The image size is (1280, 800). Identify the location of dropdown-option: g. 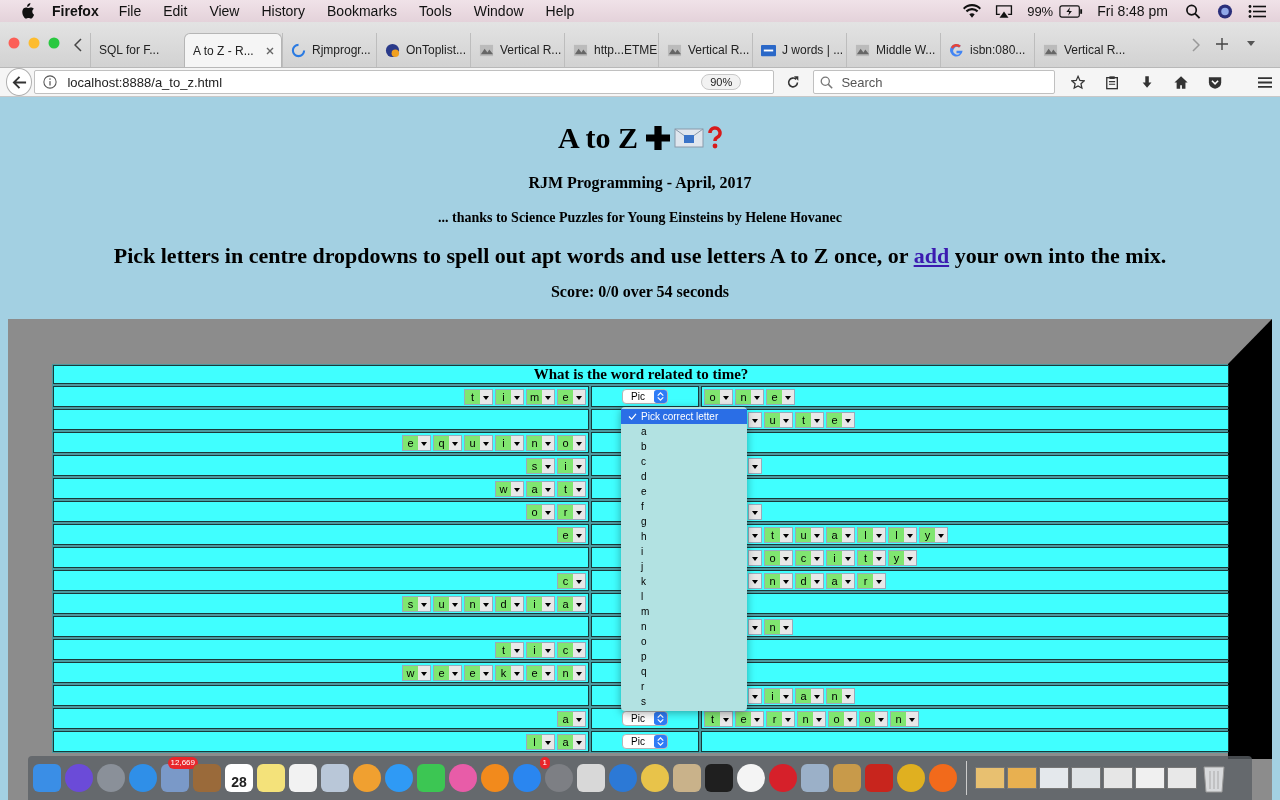
(684, 521).